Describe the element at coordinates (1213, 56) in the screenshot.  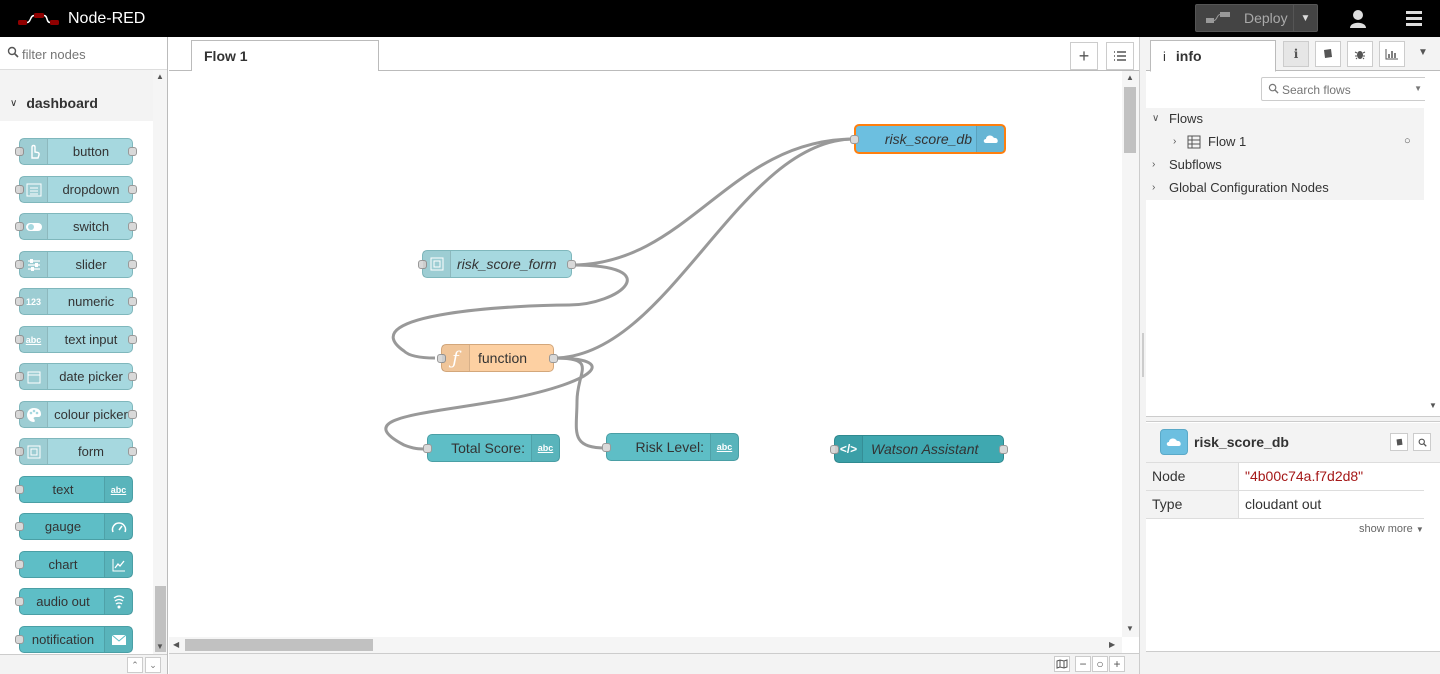
I see `tab-info: i info` at that location.